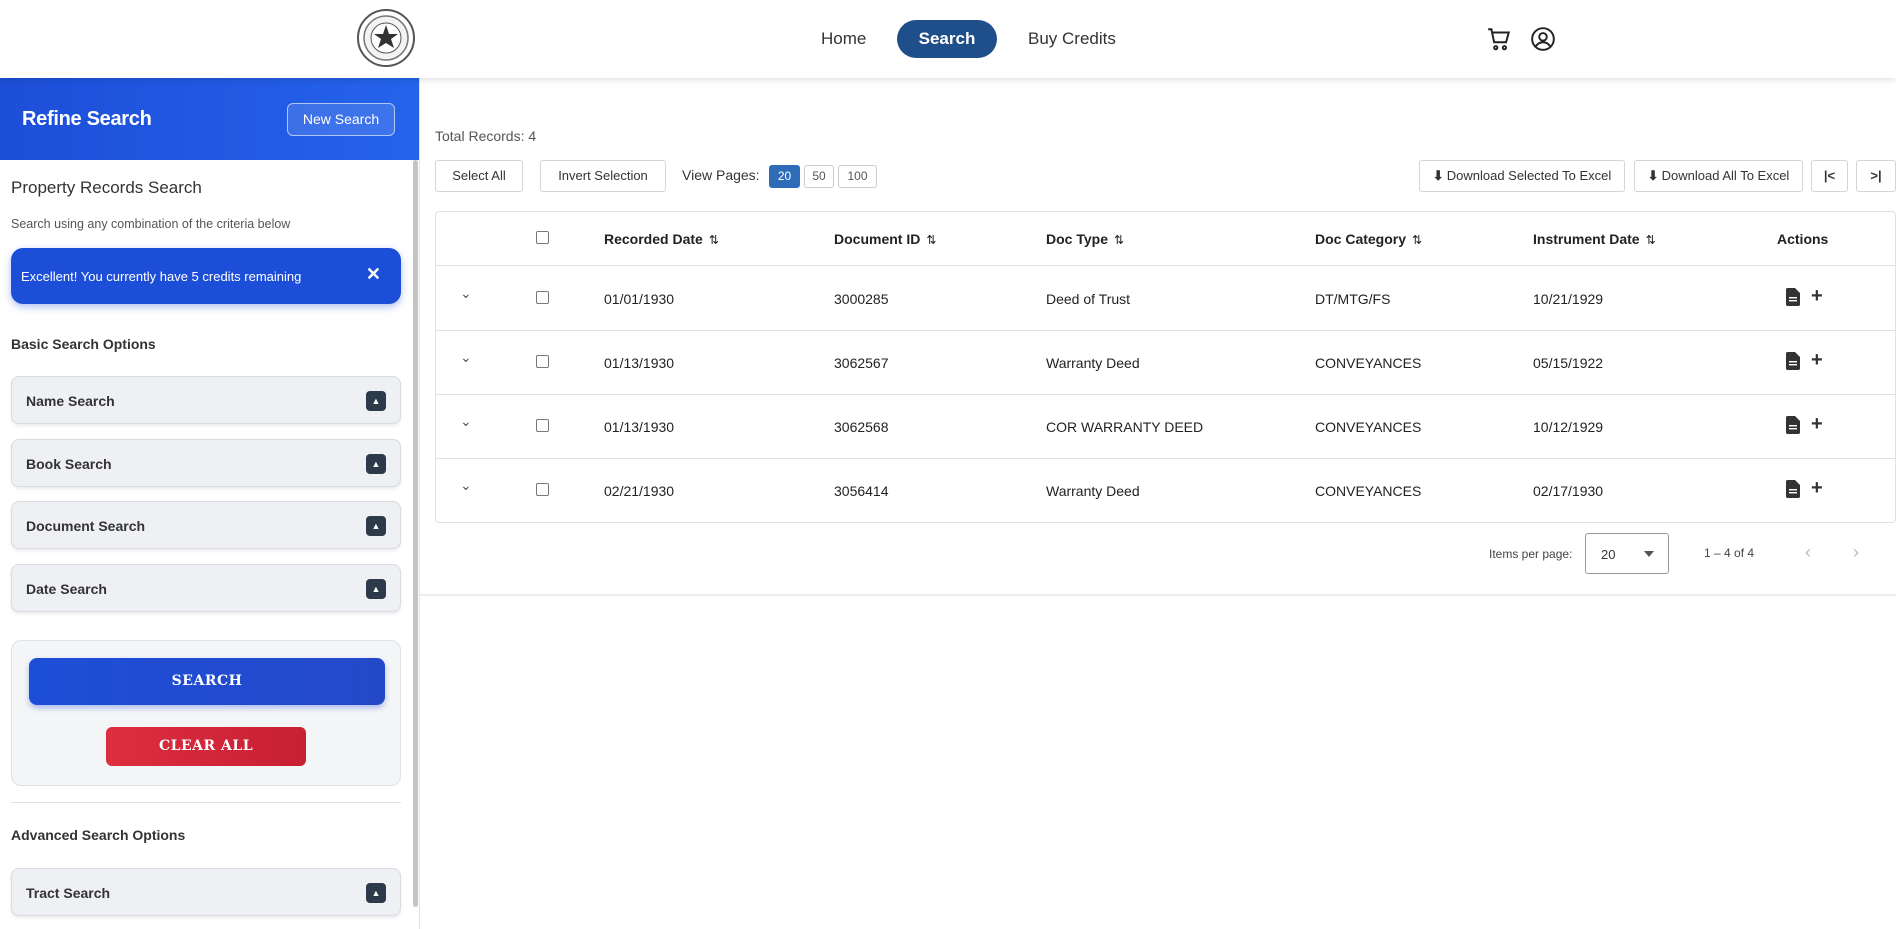  Describe the element at coordinates (857, 176) in the screenshot. I see `view-pages-100: 100` at that location.